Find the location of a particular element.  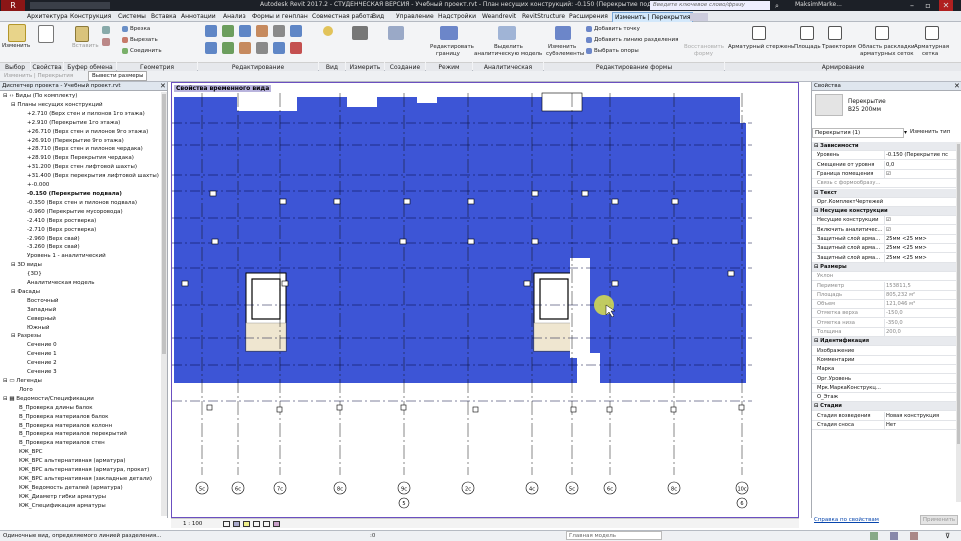

tree-item: +28.910 (Верх Перекрытия чердака) is located at coordinates (80, 158).